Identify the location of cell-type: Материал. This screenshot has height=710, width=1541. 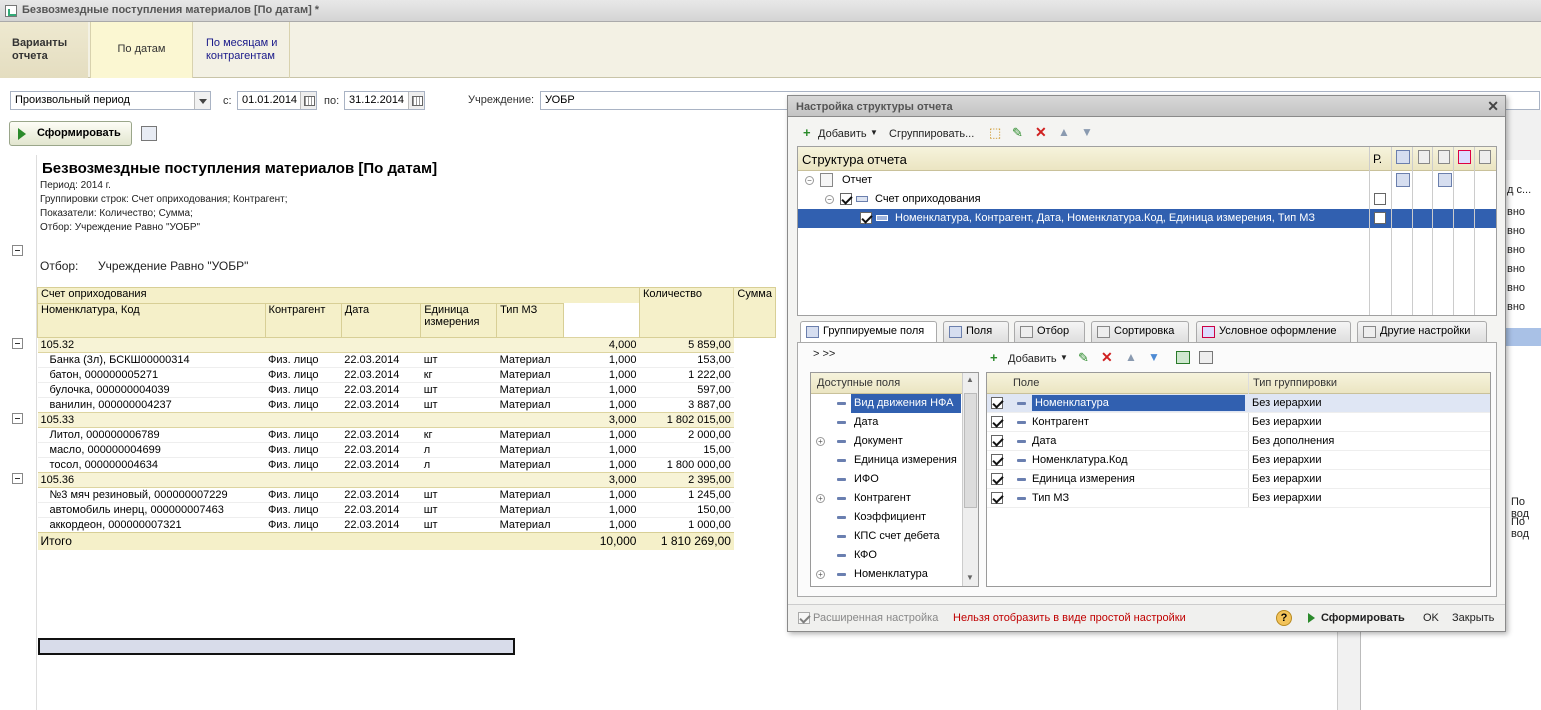
(530, 435).